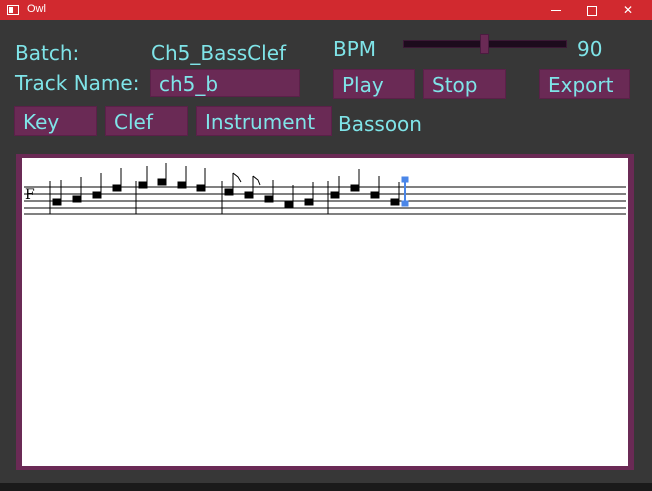 Image resolution: width=652 pixels, height=491 pixels. What do you see at coordinates (464, 84) in the screenshot?
I see `stop-button: Stop` at bounding box center [464, 84].